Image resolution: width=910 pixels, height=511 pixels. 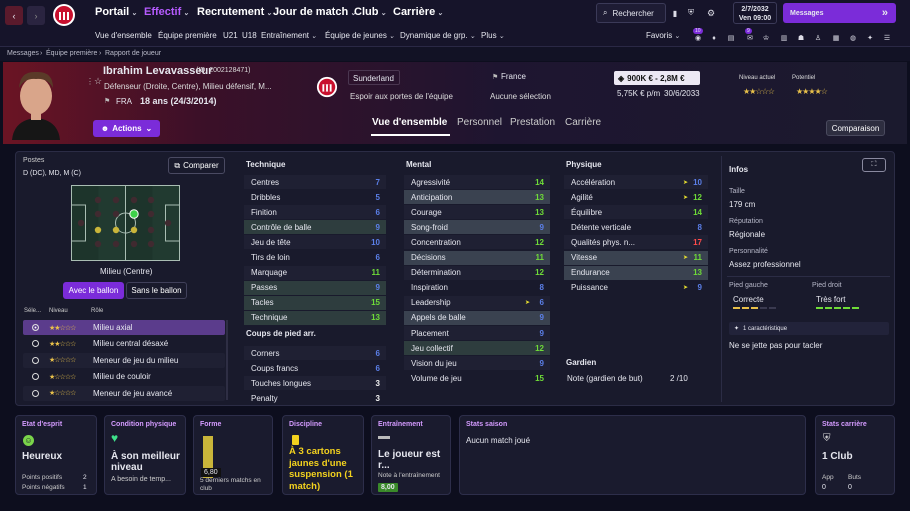 What do you see at coordinates (314, 12) in the screenshot?
I see `nav-jour-de-match: Jour de match ⌄` at bounding box center [314, 12].